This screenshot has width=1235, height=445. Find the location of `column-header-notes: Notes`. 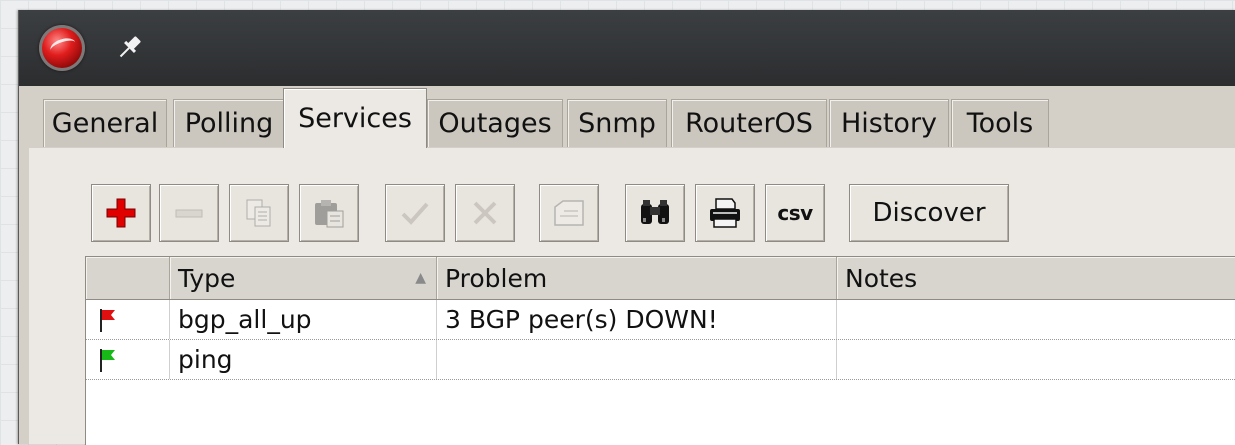

column-header-notes: Notes is located at coordinates (1036, 278).